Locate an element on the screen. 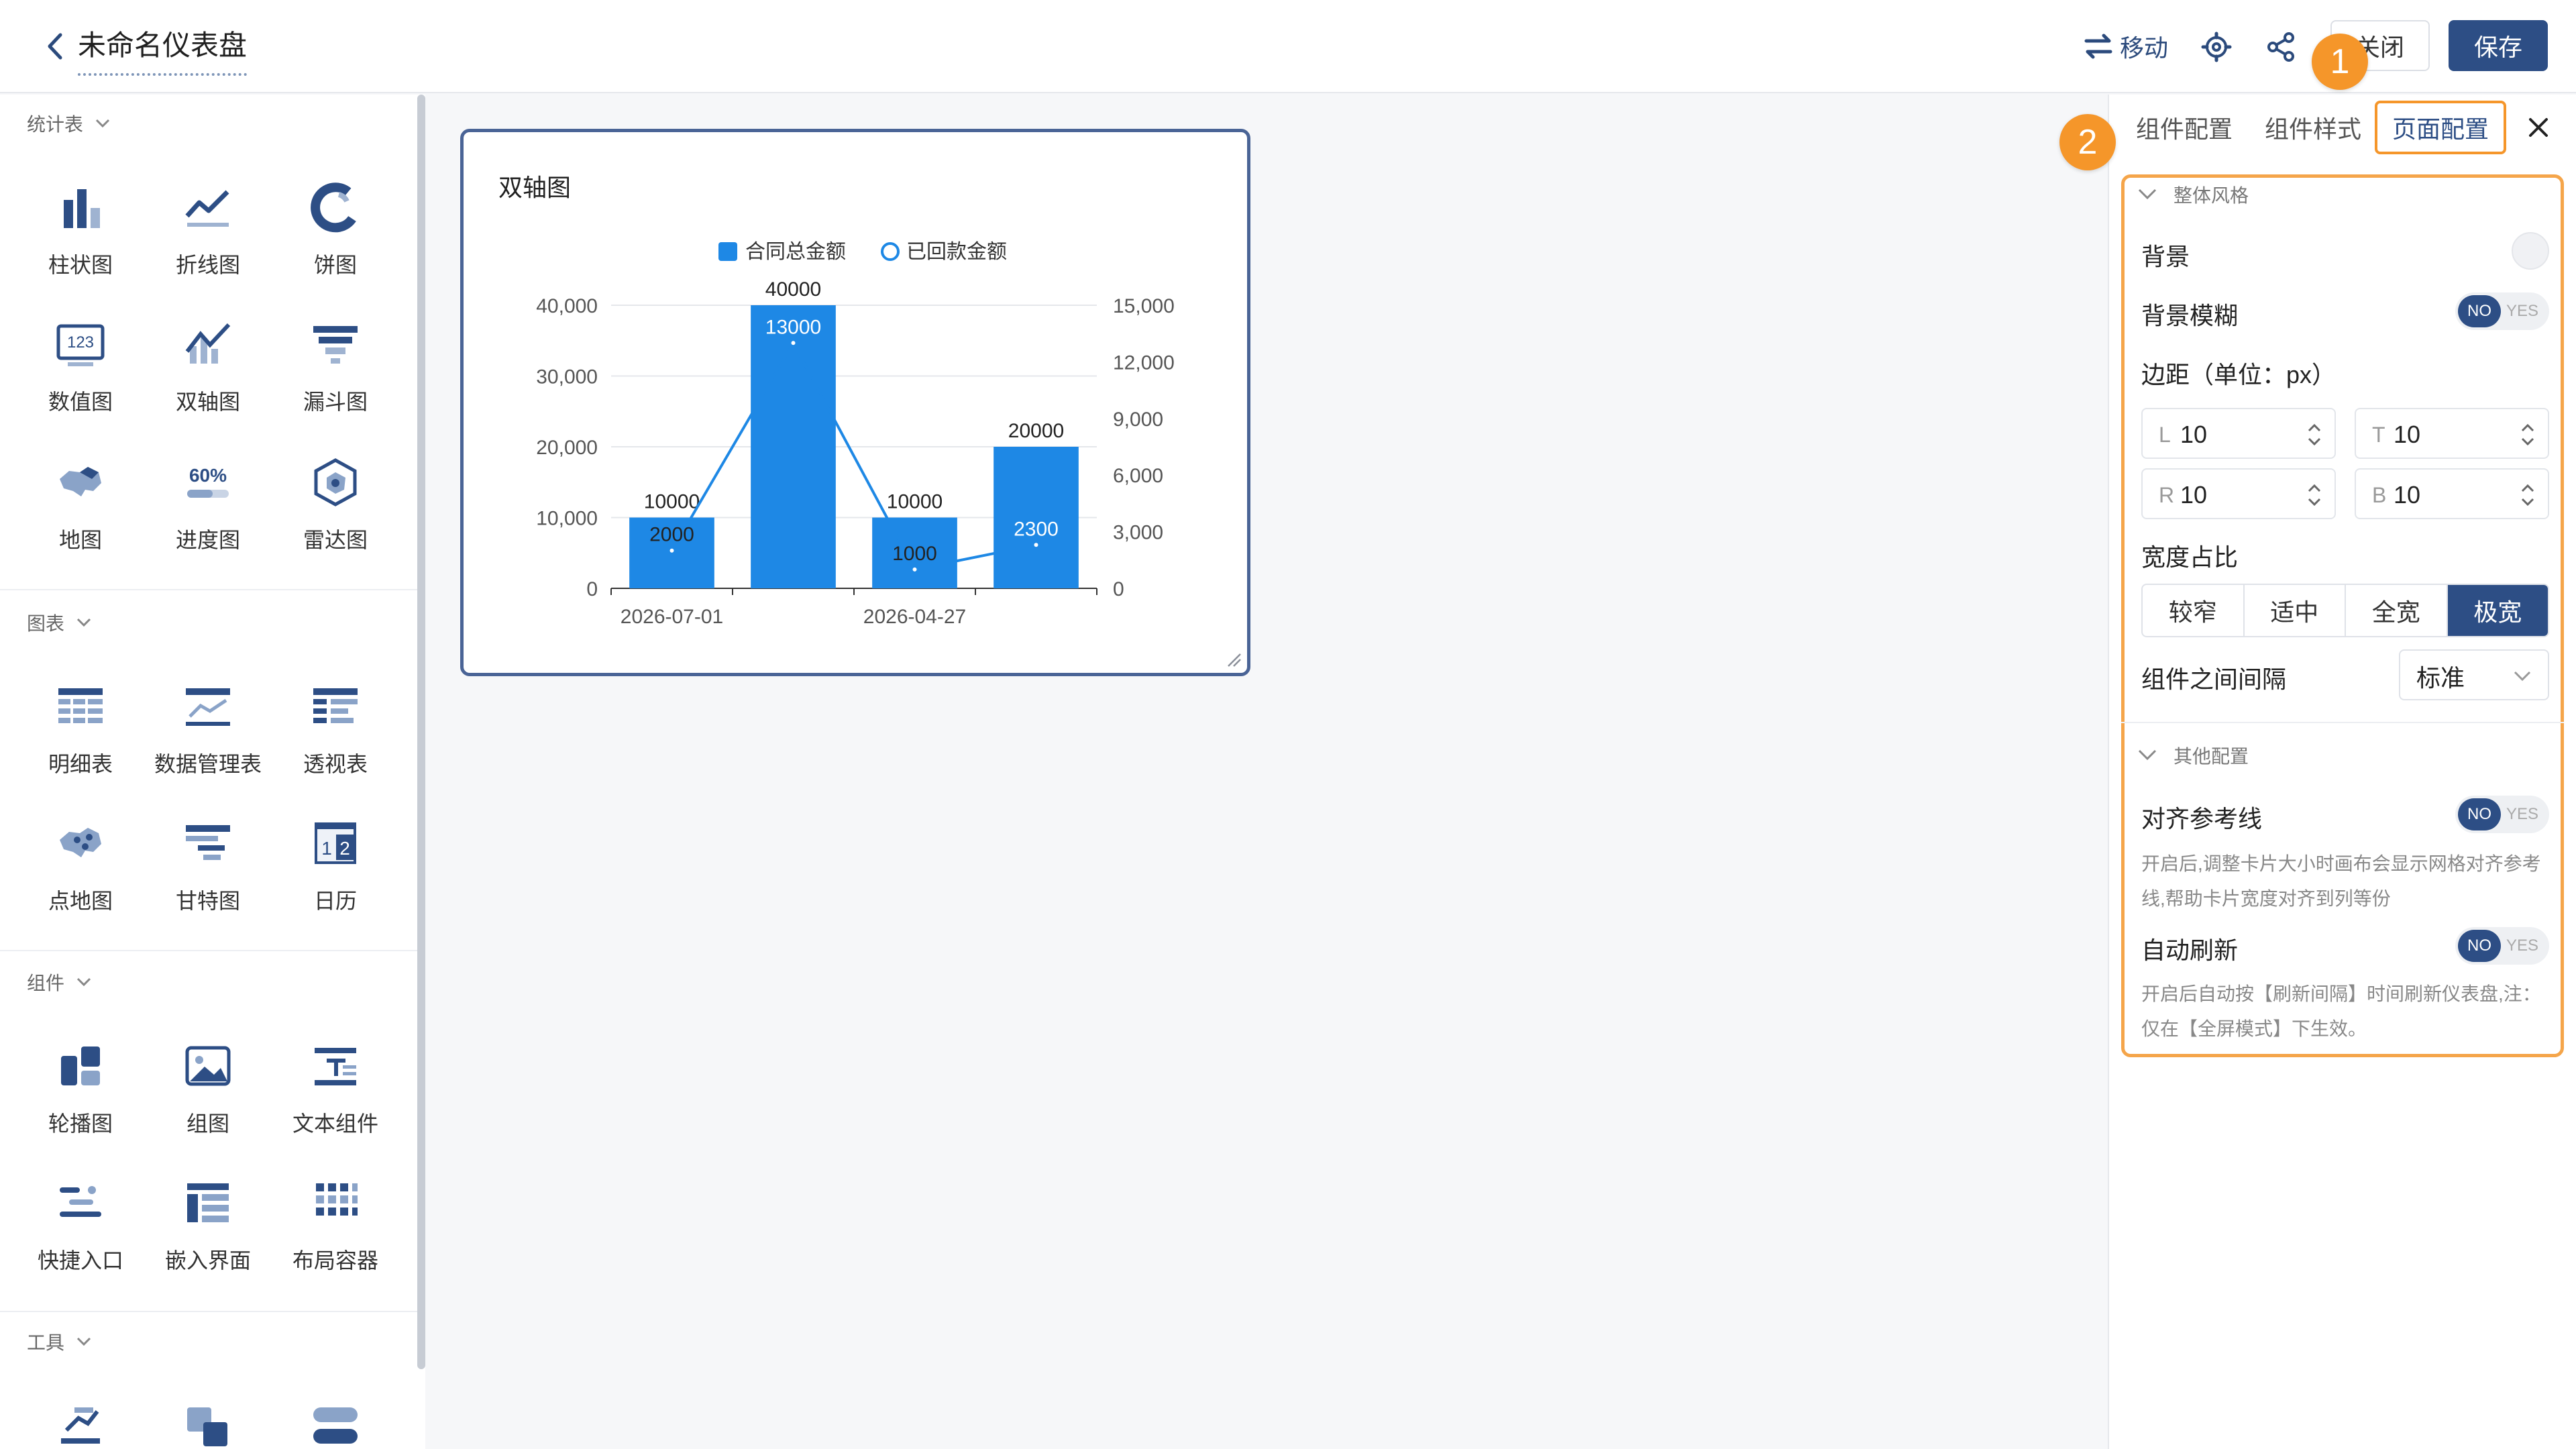  widget-point-map: 点地图 is located at coordinates (80, 858).